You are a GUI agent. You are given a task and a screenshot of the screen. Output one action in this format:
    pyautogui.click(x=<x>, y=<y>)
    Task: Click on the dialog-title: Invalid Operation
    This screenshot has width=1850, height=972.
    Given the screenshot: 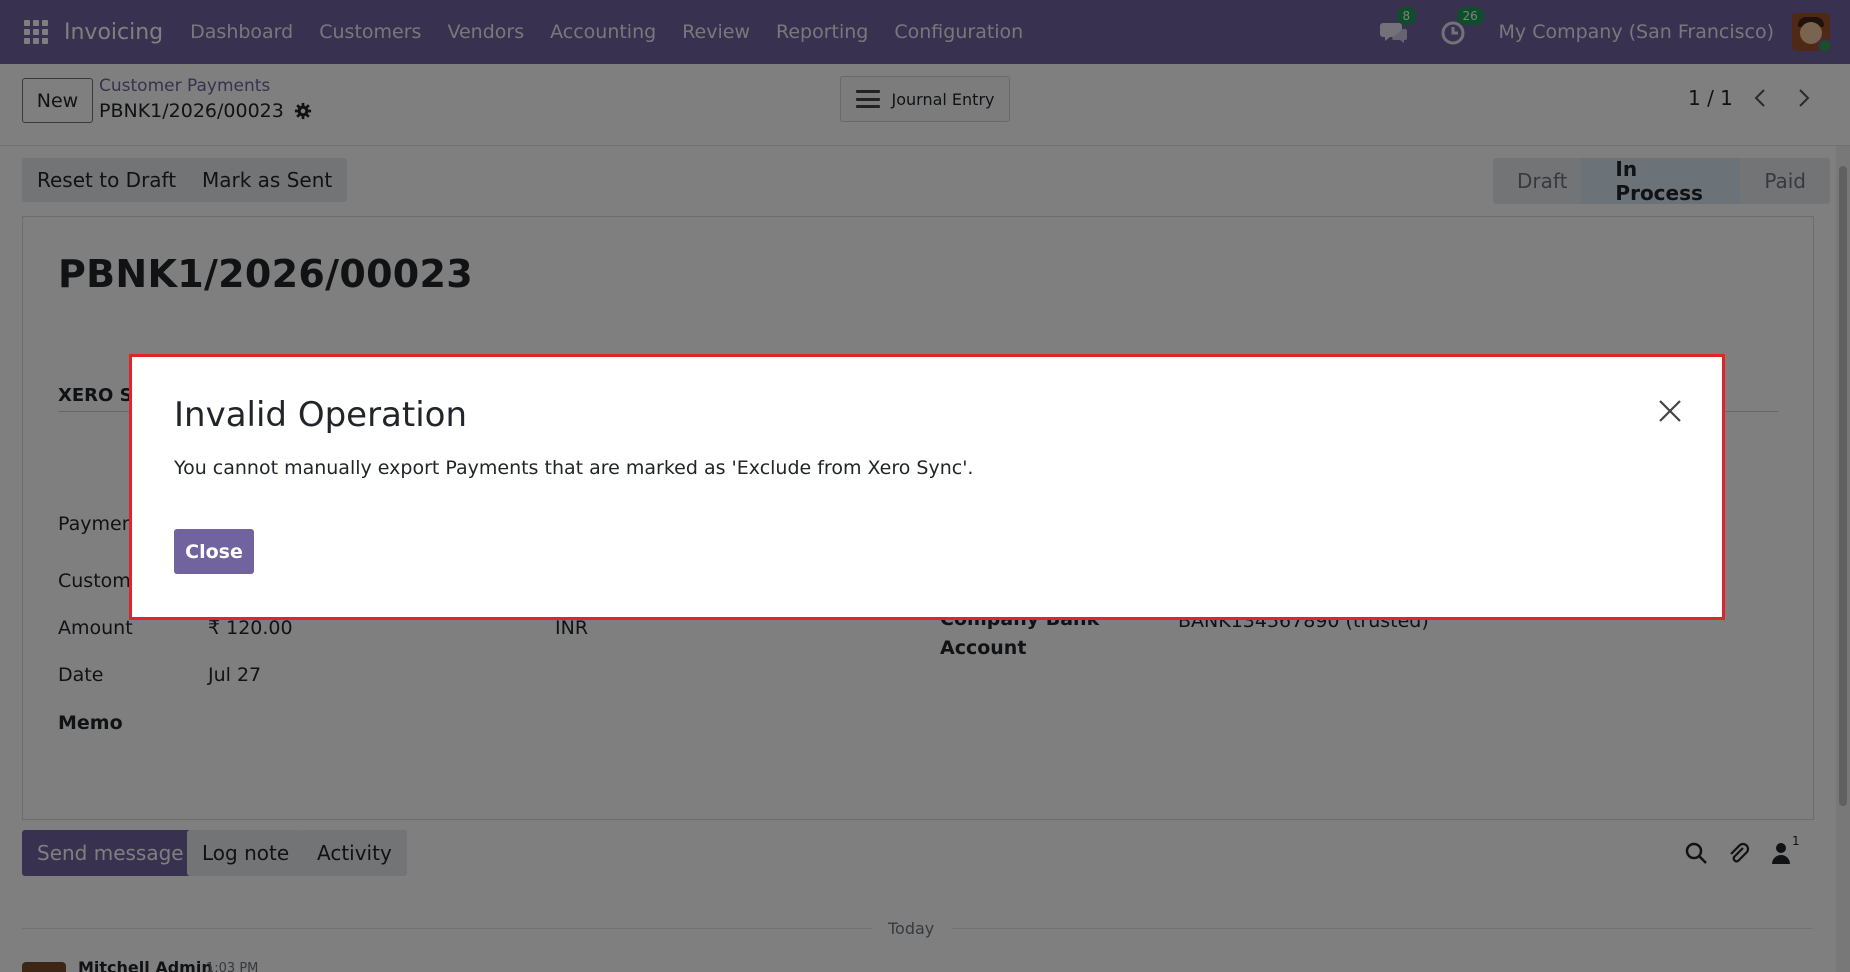 What is the action you would take?
    pyautogui.click(x=321, y=415)
    